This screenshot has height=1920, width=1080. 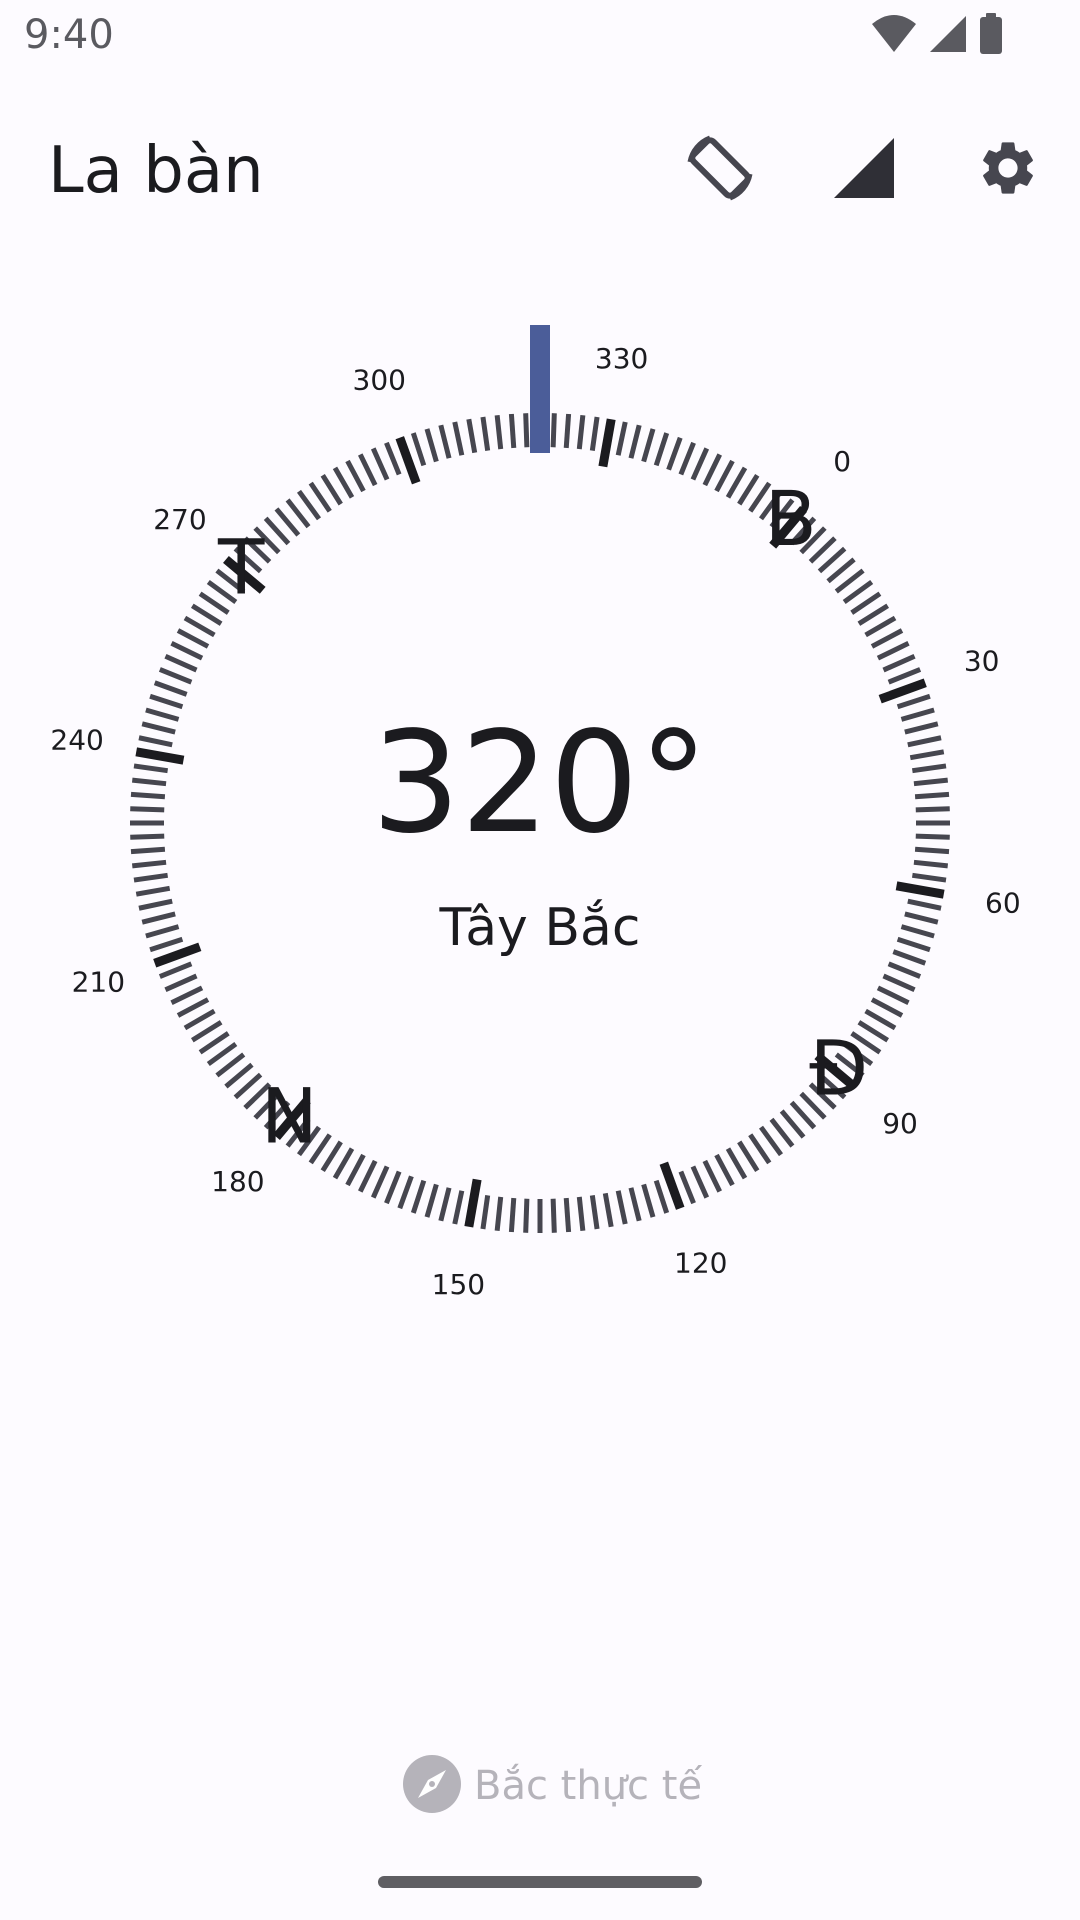 What do you see at coordinates (588, 1786) in the screenshot?
I see `true-north-label: Bắc thực tế` at bounding box center [588, 1786].